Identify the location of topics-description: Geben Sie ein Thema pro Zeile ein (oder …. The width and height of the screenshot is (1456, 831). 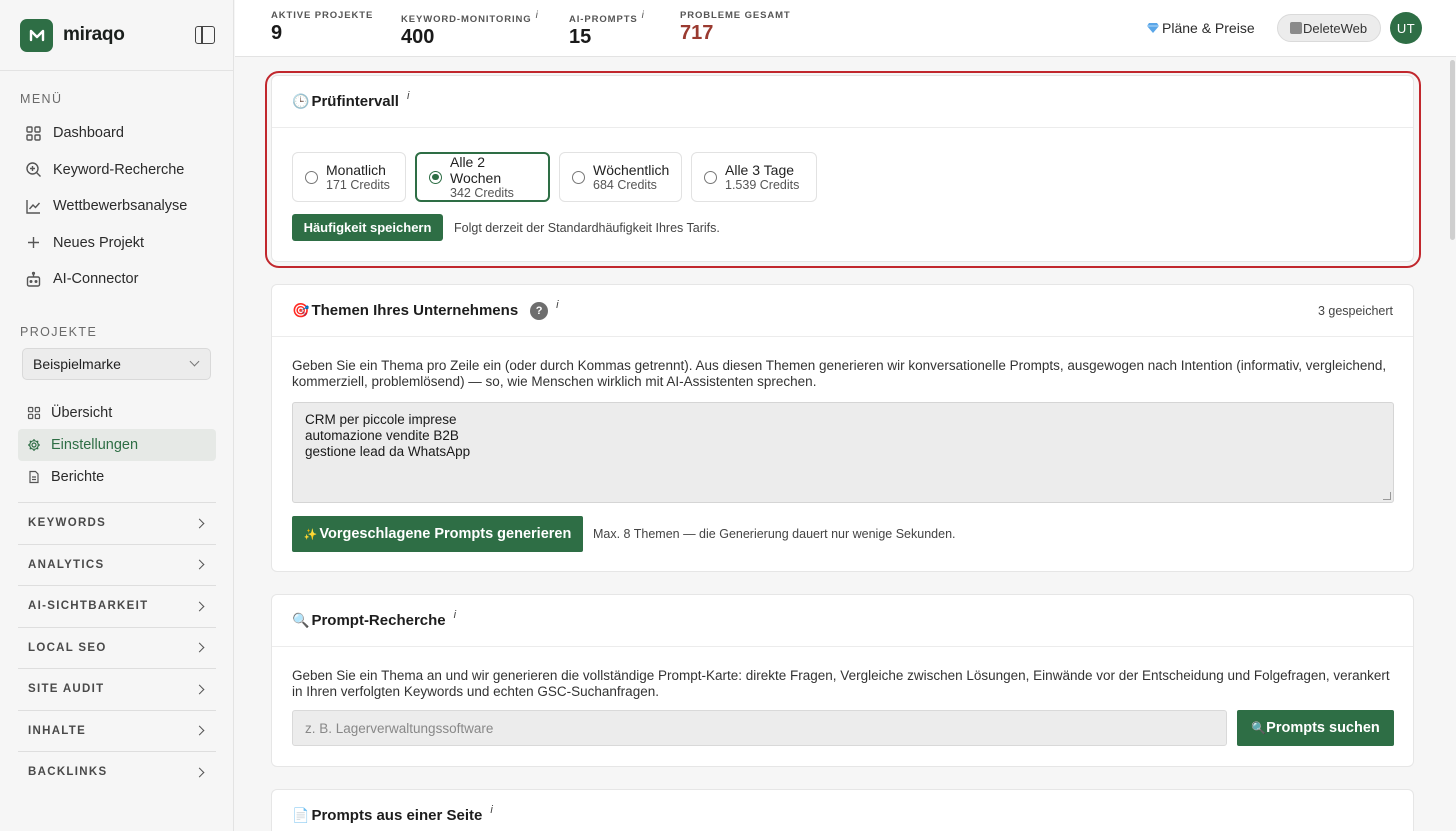
(839, 373).